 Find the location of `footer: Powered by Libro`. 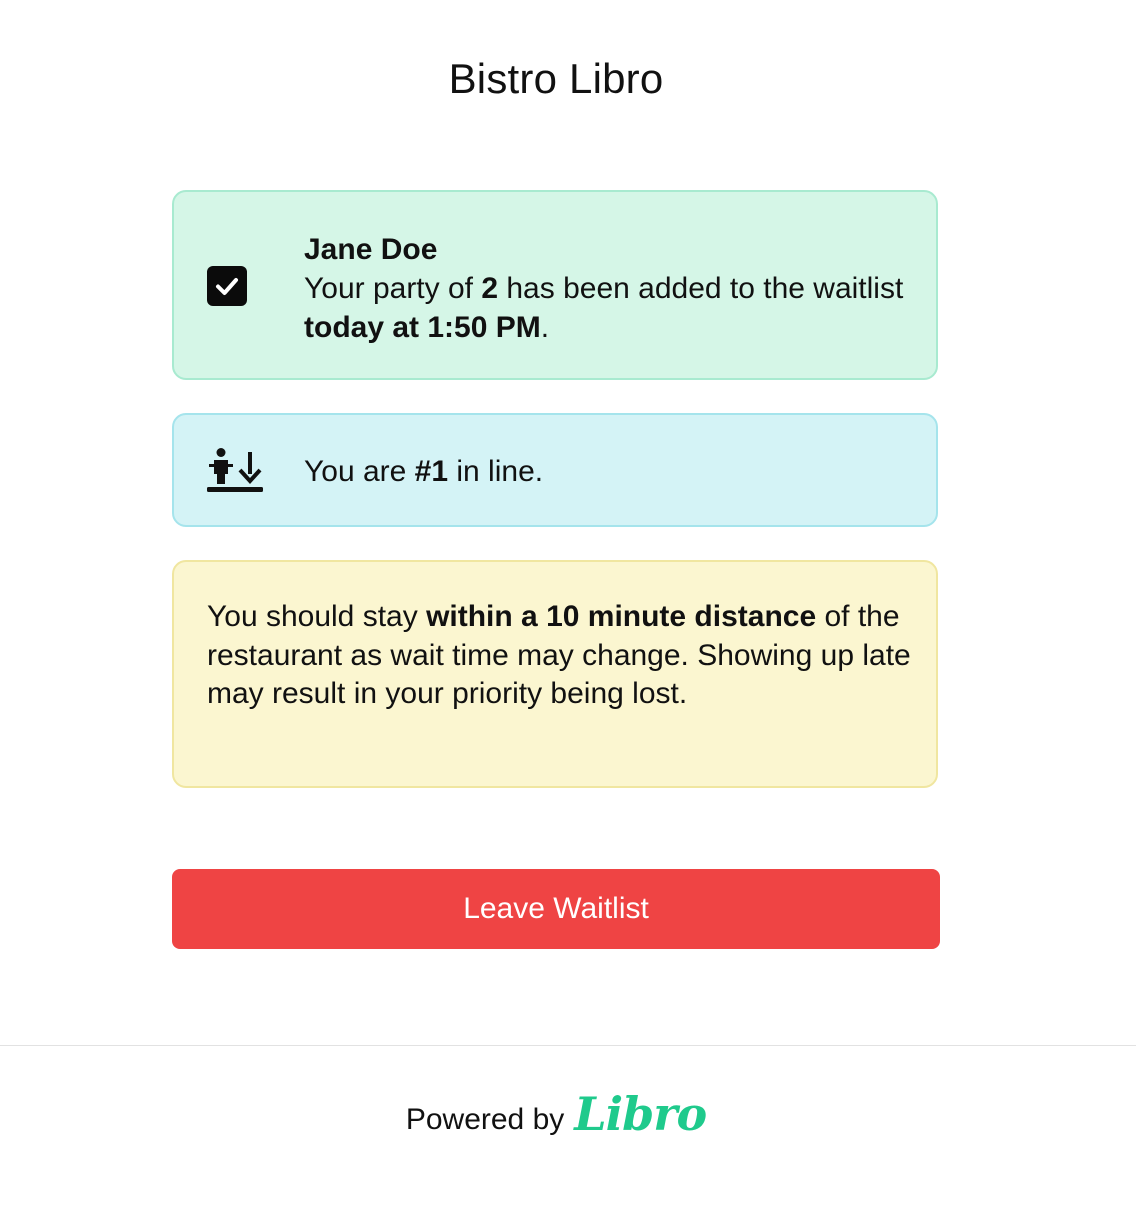

footer: Powered by Libro is located at coordinates (556, 1119).